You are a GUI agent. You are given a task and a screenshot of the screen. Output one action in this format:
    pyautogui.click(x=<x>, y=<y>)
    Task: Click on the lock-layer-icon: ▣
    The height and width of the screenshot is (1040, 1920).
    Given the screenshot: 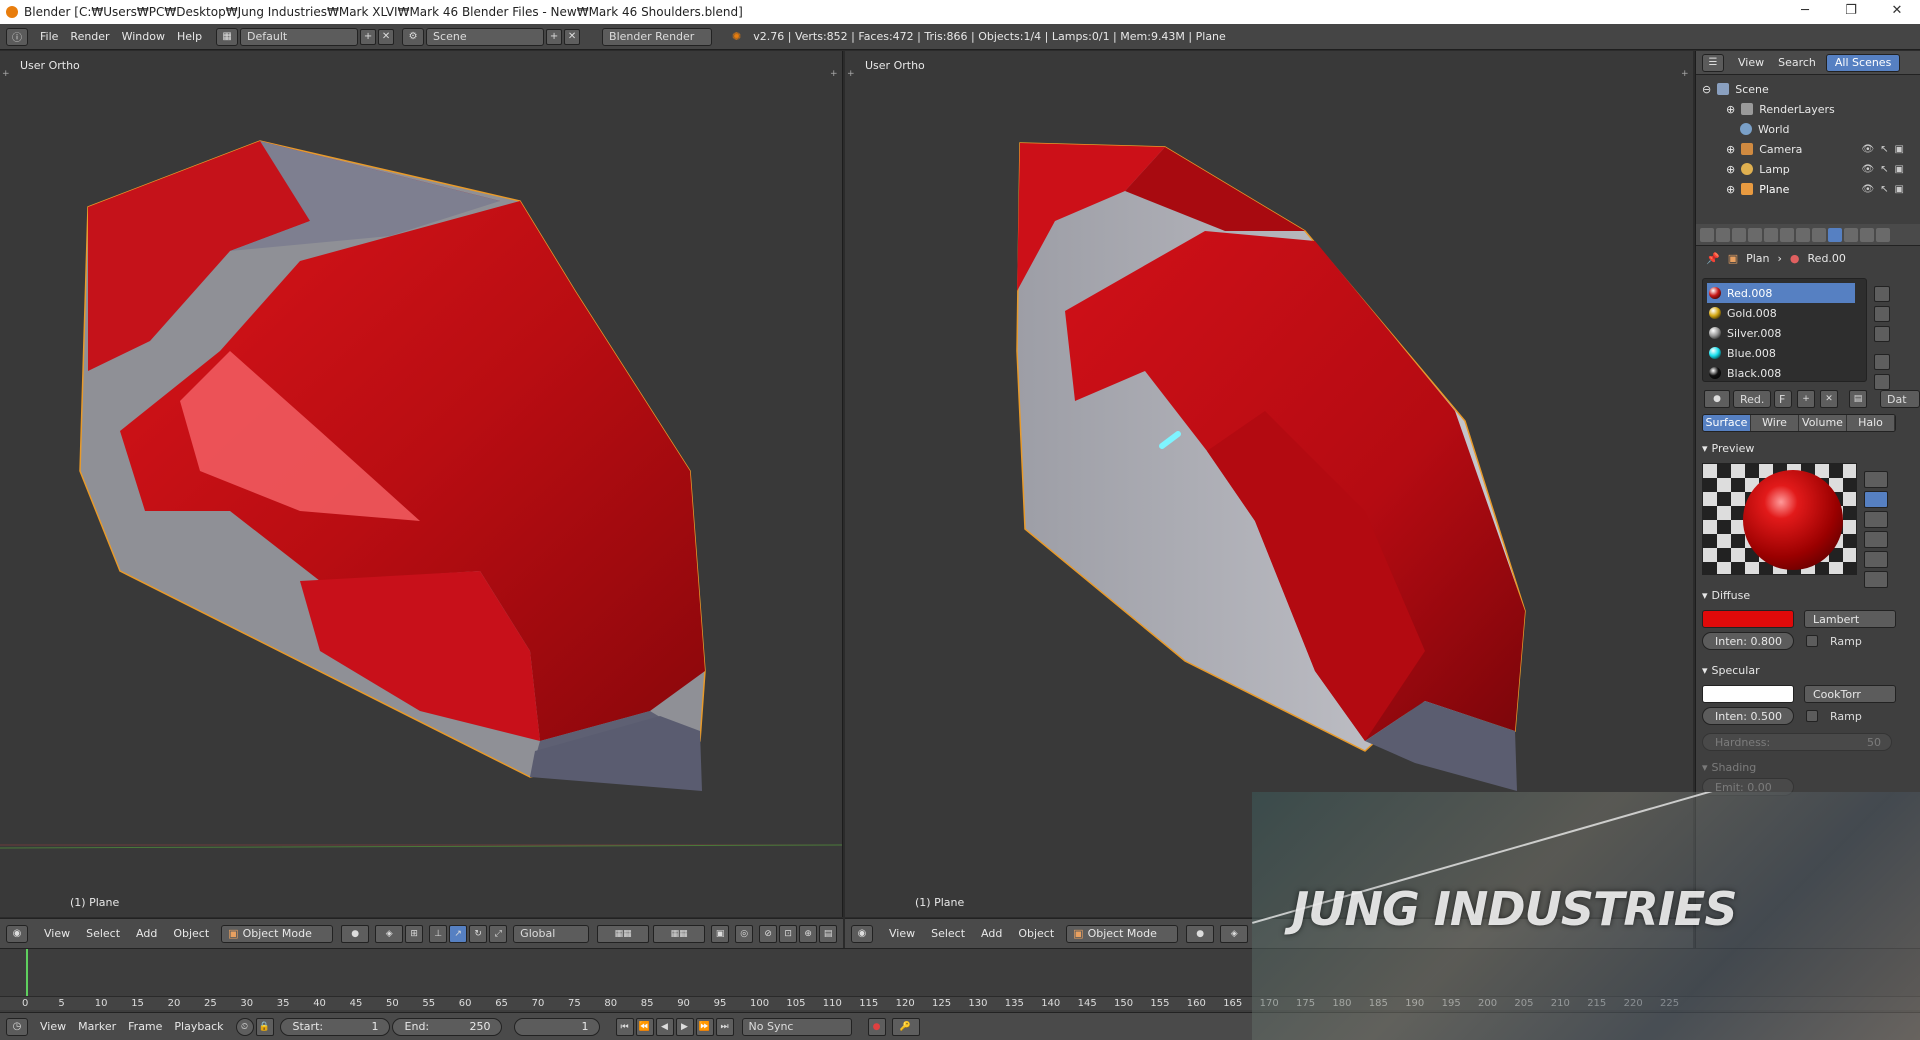 What is the action you would take?
    pyautogui.click(x=720, y=933)
    